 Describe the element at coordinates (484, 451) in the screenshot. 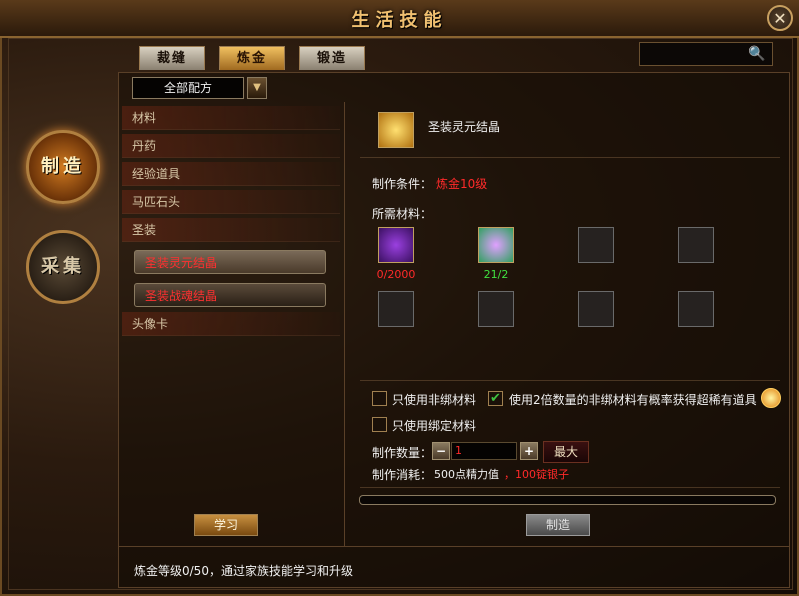

I see `quantity-input: 1` at that location.